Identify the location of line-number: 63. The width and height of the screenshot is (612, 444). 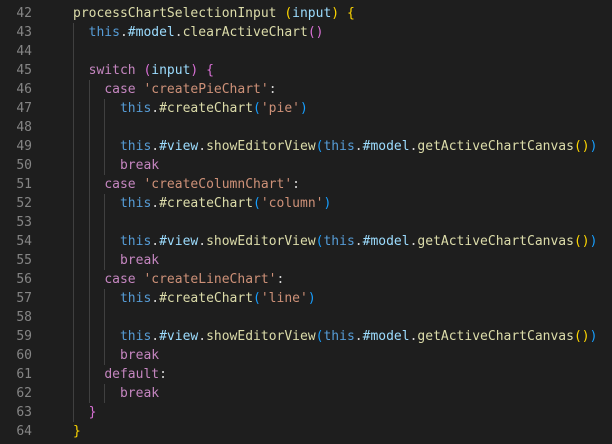
(24, 412).